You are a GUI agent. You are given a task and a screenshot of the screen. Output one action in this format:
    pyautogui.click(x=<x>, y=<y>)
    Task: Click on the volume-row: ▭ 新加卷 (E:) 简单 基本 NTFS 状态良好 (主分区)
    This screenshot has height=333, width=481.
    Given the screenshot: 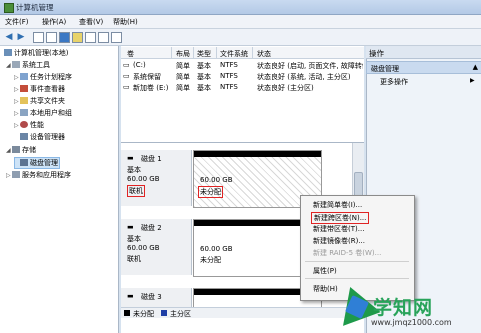 What is the action you would take?
    pyautogui.click(x=242, y=87)
    